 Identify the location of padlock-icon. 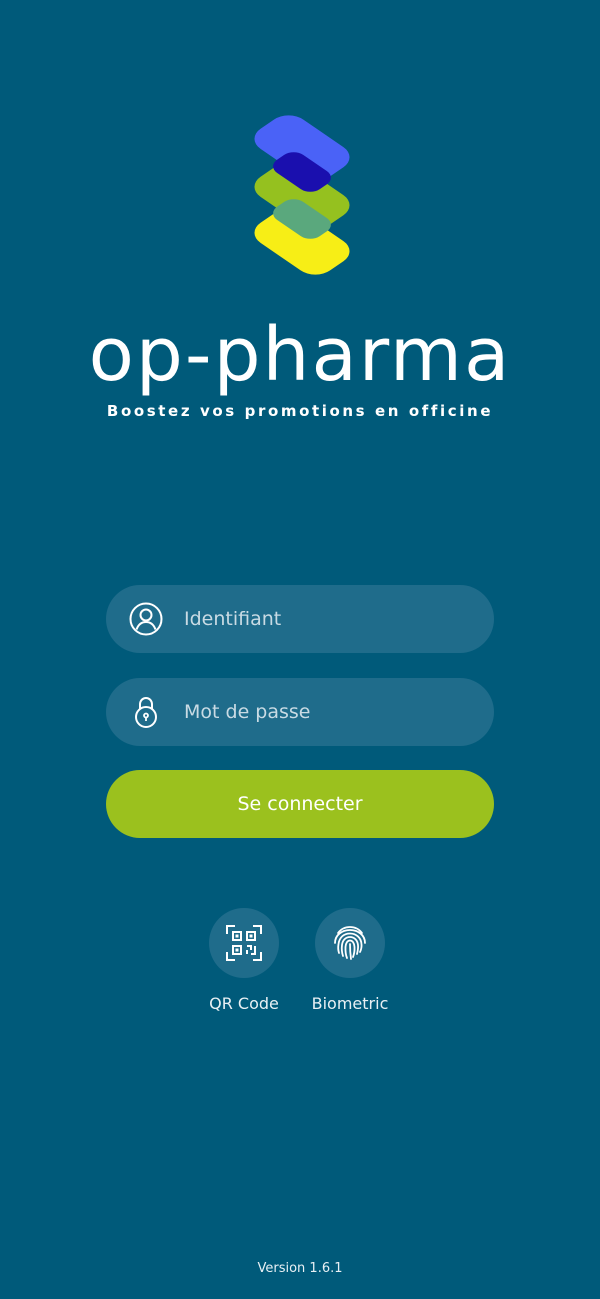
(146, 712).